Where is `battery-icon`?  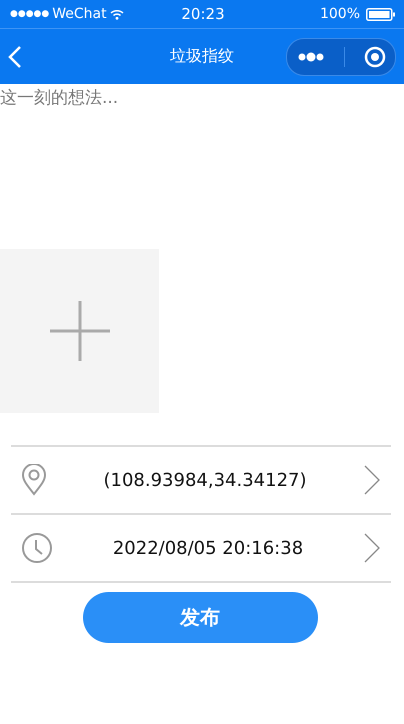 battery-icon is located at coordinates (381, 14).